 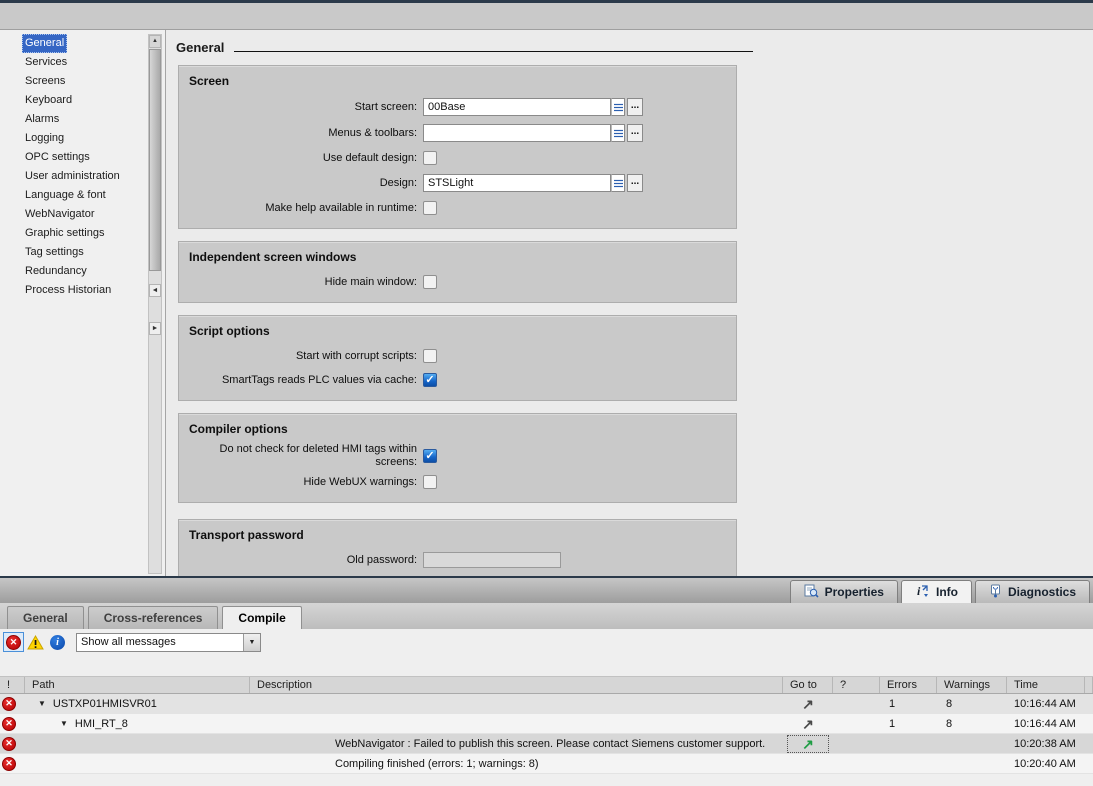 I want to click on setting-control: ✓, so click(x=430, y=456).